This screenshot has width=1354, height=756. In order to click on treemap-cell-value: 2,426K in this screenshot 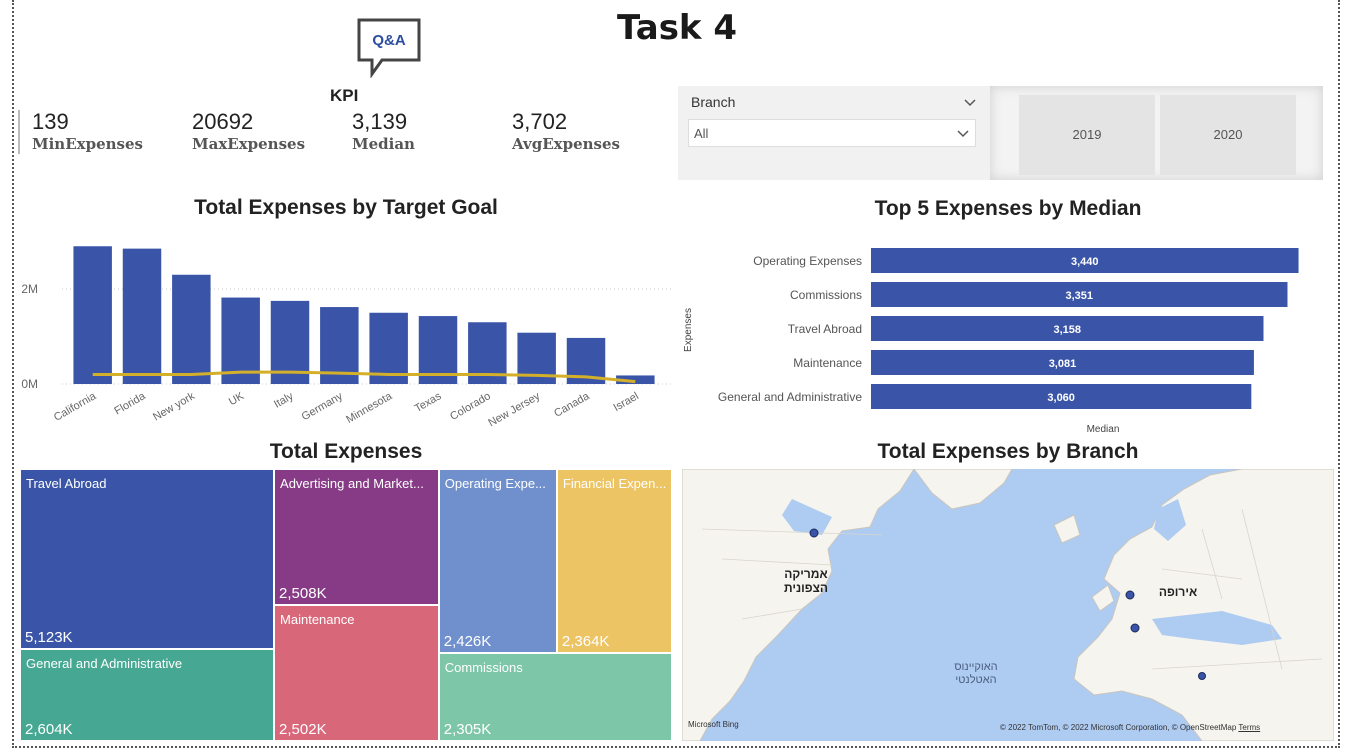, I will do `click(467, 641)`.